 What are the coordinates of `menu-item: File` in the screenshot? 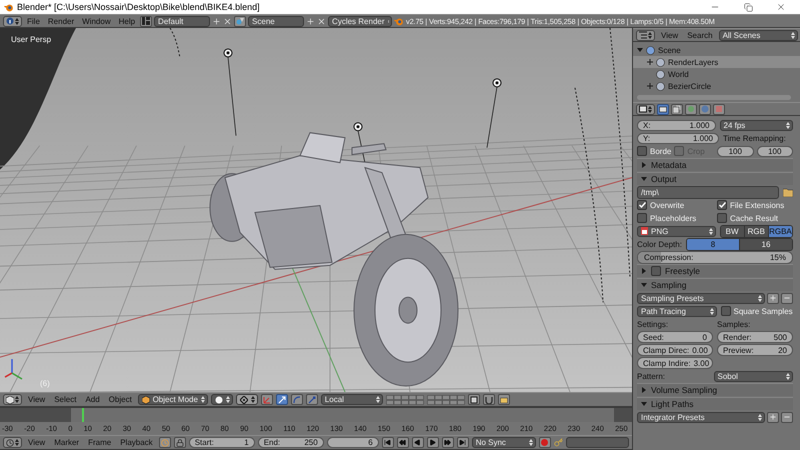 It's located at (33, 21).